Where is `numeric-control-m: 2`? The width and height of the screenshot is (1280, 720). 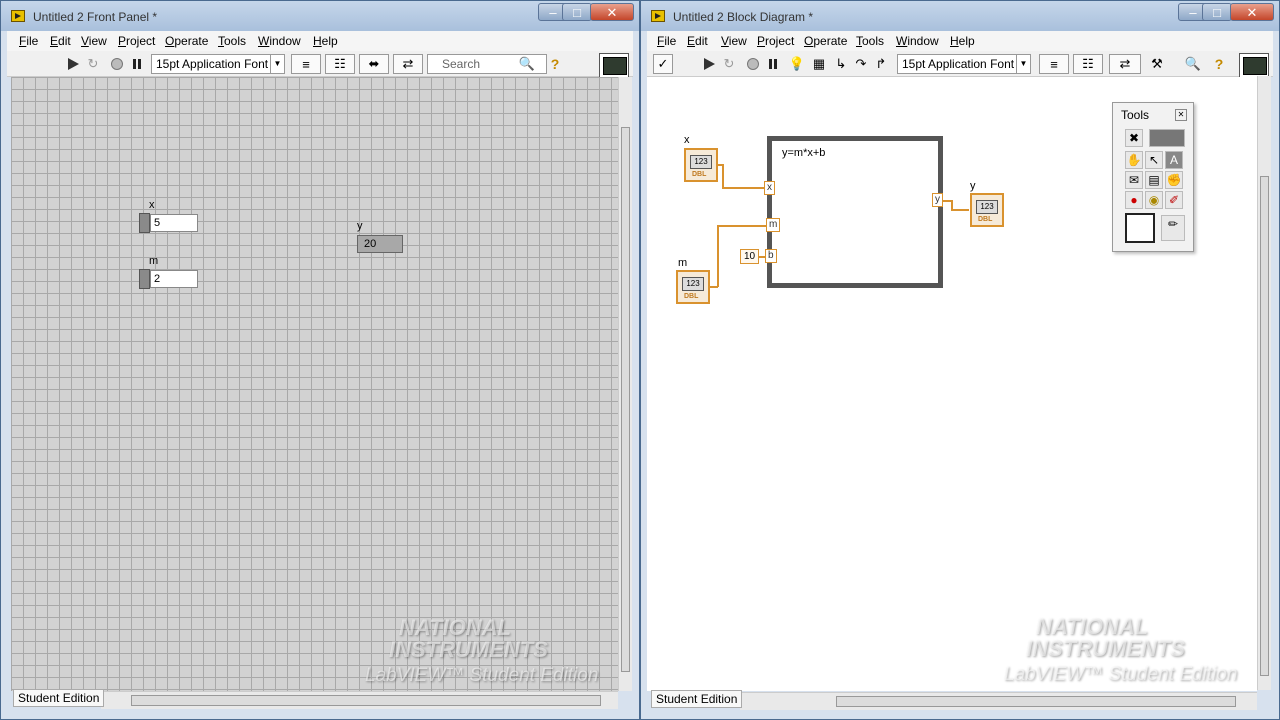 numeric-control-m: 2 is located at coordinates (169, 279).